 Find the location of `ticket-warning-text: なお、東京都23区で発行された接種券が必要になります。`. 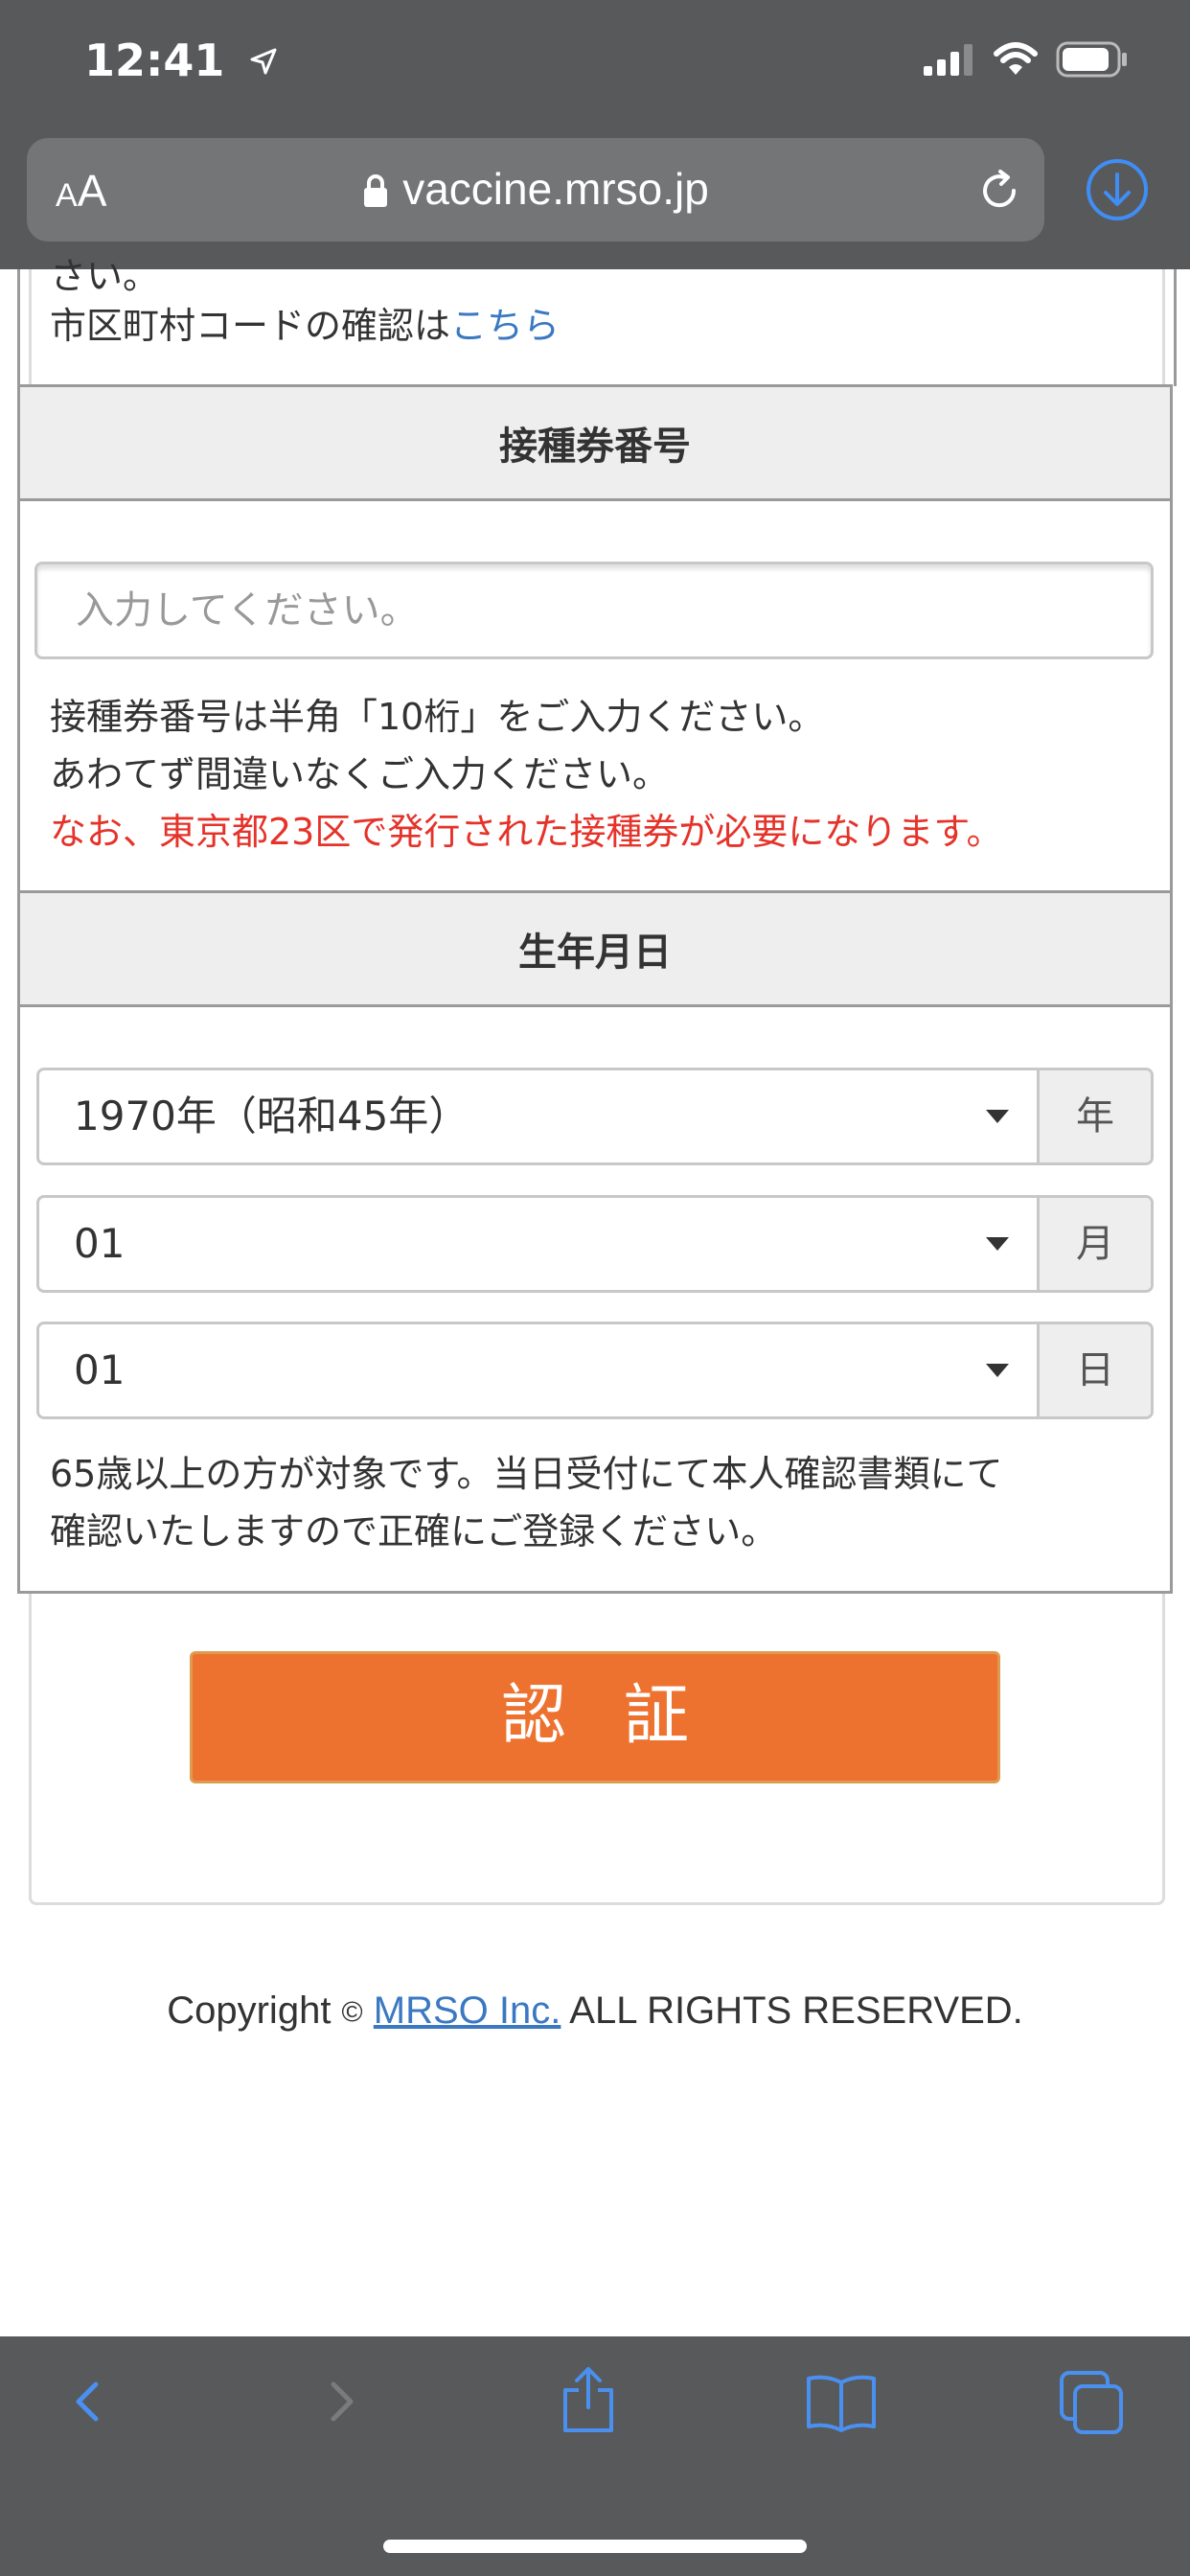

ticket-warning-text: なお、東京都23区で発行された接種券が必要になります。 is located at coordinates (527, 832).